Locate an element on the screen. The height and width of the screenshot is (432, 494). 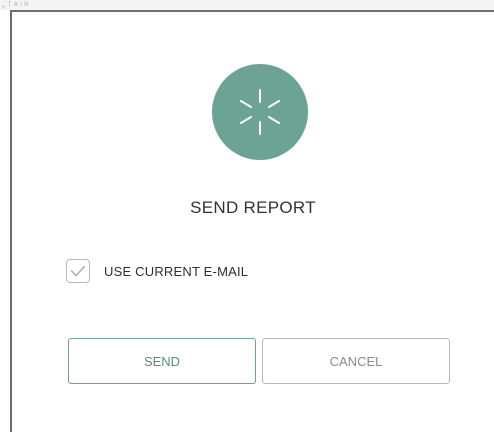
status-circle is located at coordinates (260, 112).